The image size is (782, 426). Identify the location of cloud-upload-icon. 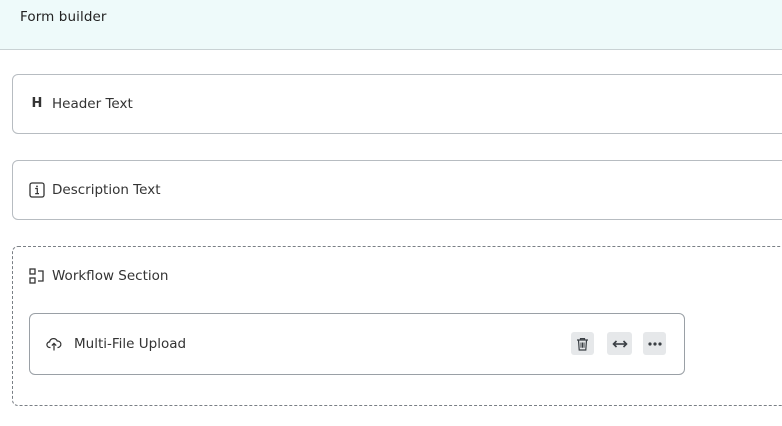
(54, 344).